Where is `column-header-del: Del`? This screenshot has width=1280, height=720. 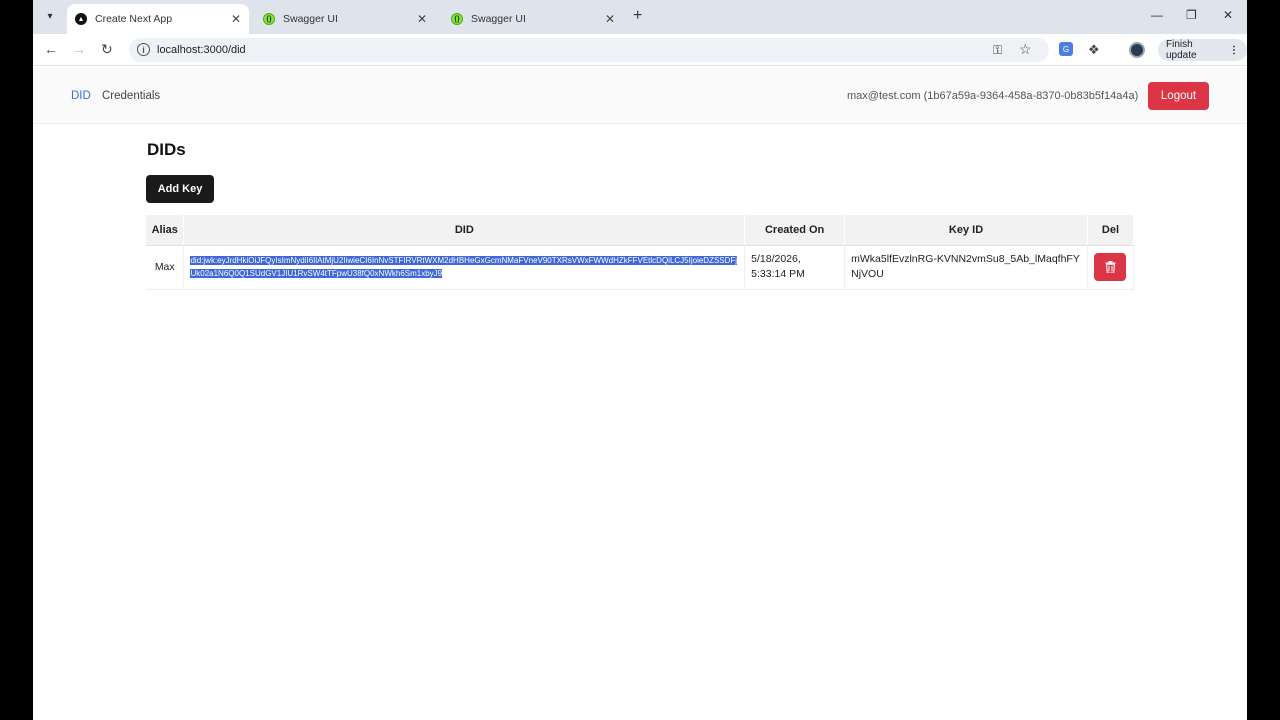 column-header-del: Del is located at coordinates (1111, 230).